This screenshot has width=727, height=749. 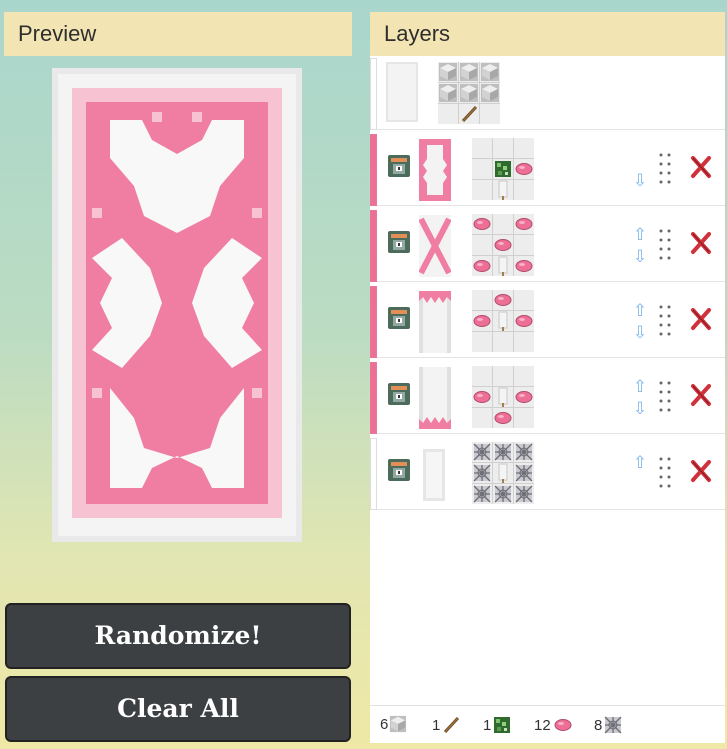 What do you see at coordinates (547, 93) in the screenshot?
I see `base-layer-row` at bounding box center [547, 93].